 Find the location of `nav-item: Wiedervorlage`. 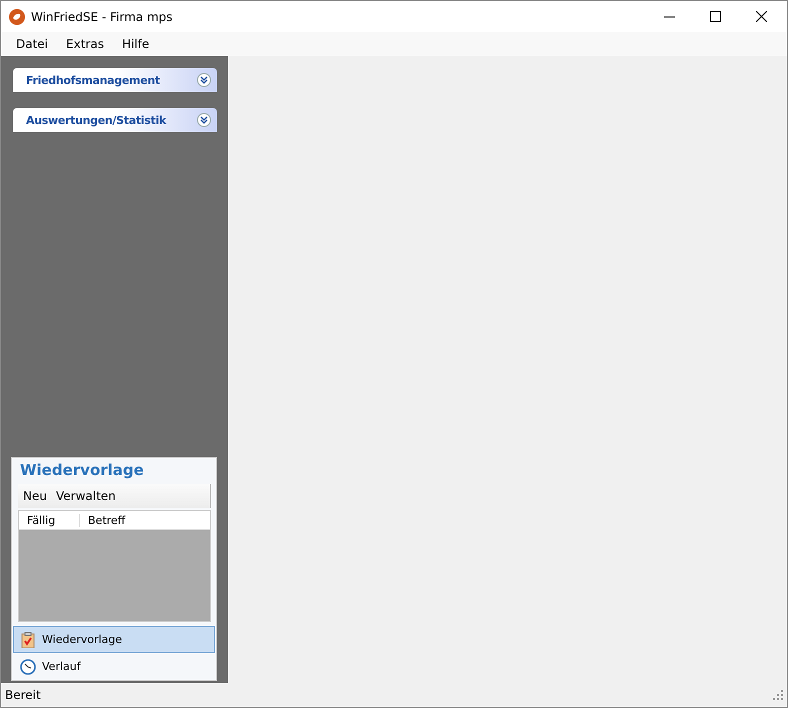

nav-item: Wiedervorlage is located at coordinates (114, 639).